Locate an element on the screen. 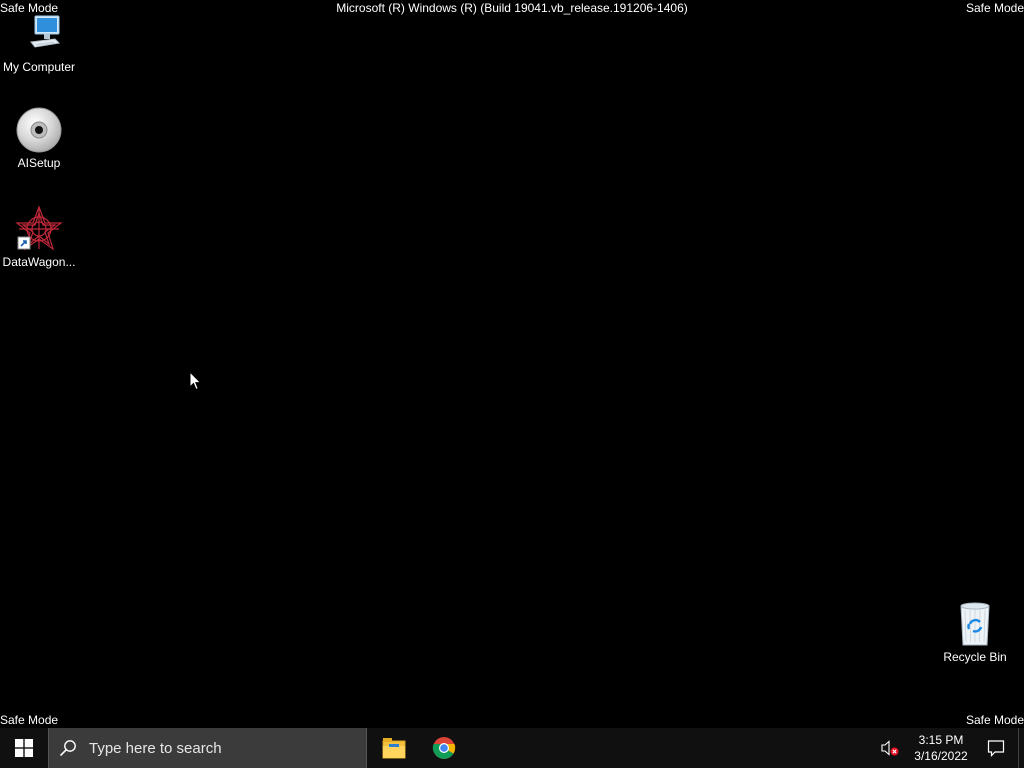 This screenshot has height=768, width=1024. start-button is located at coordinates (24, 748).